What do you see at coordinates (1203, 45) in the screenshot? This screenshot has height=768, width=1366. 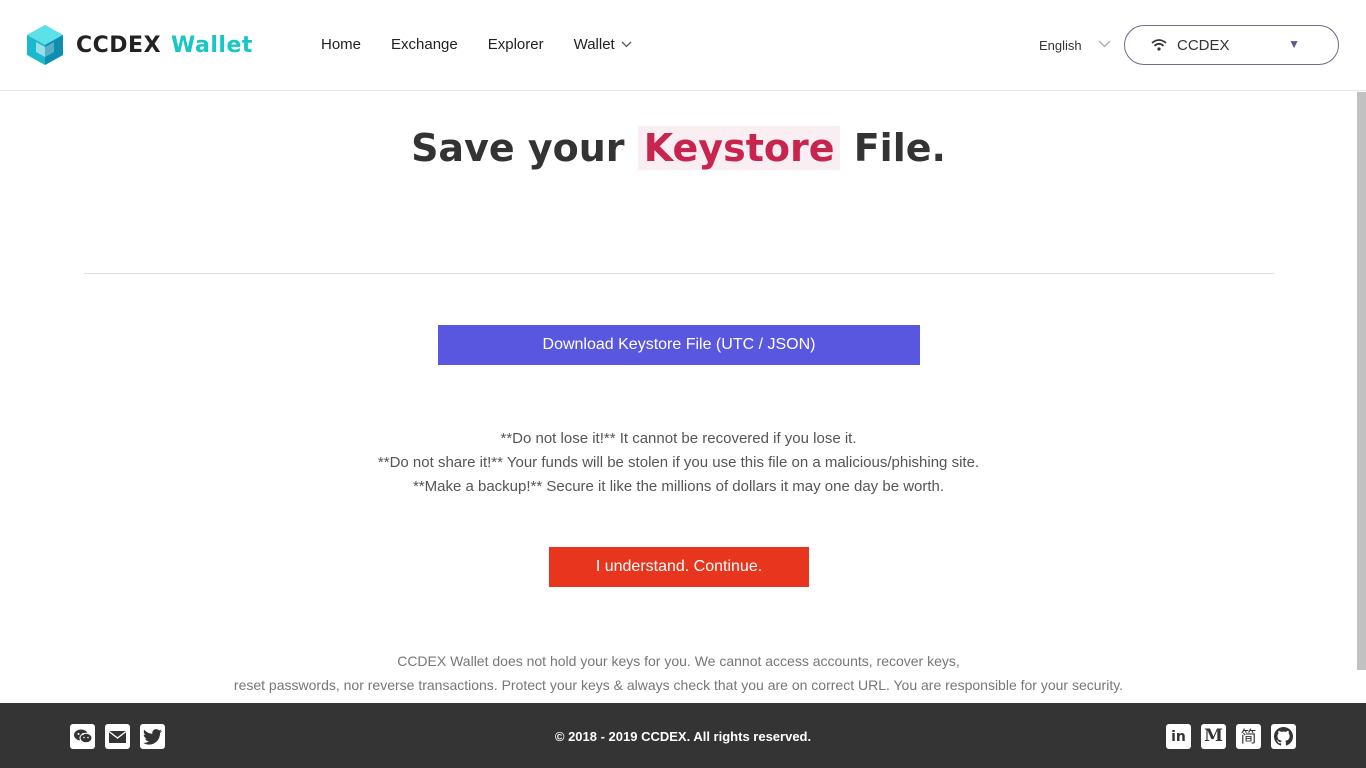 I see `network-label: CCDEX` at bounding box center [1203, 45].